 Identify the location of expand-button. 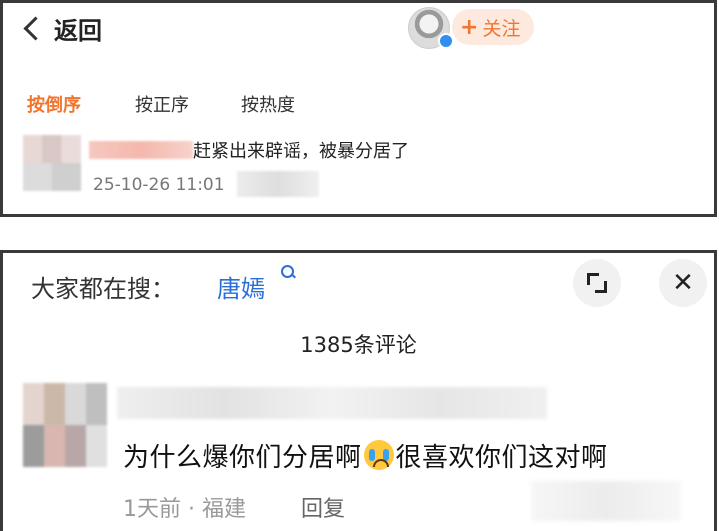
(597, 283).